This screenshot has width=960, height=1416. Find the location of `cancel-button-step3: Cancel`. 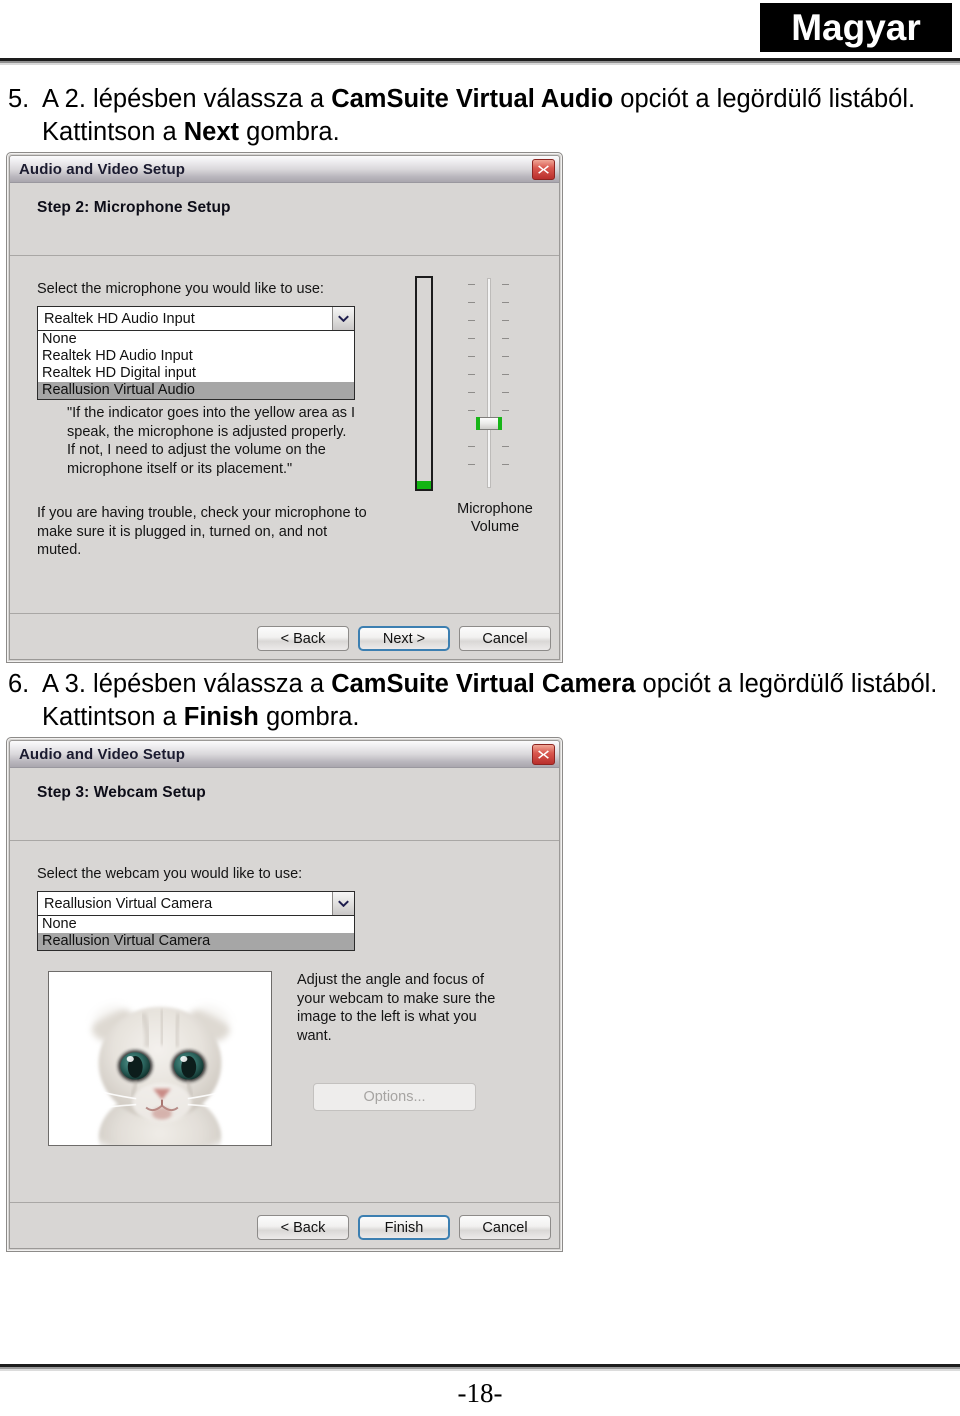

cancel-button-step3: Cancel is located at coordinates (505, 1227).